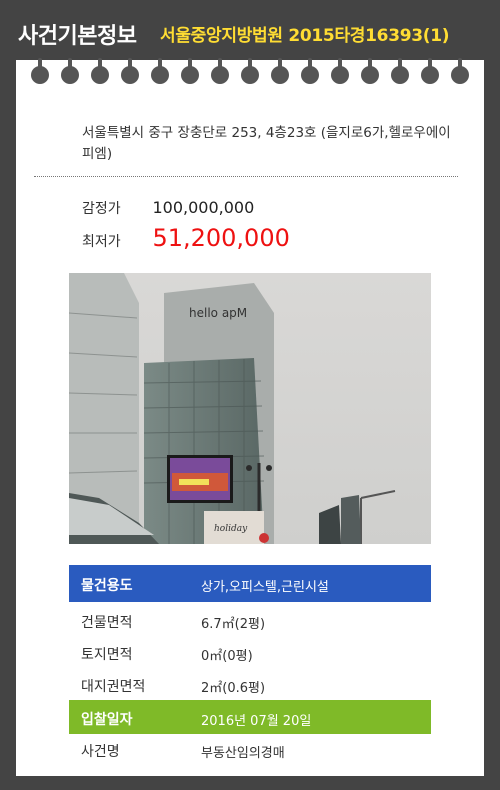  I want to click on land-right-area-value: 2㎡(0.6평), so click(233, 688).